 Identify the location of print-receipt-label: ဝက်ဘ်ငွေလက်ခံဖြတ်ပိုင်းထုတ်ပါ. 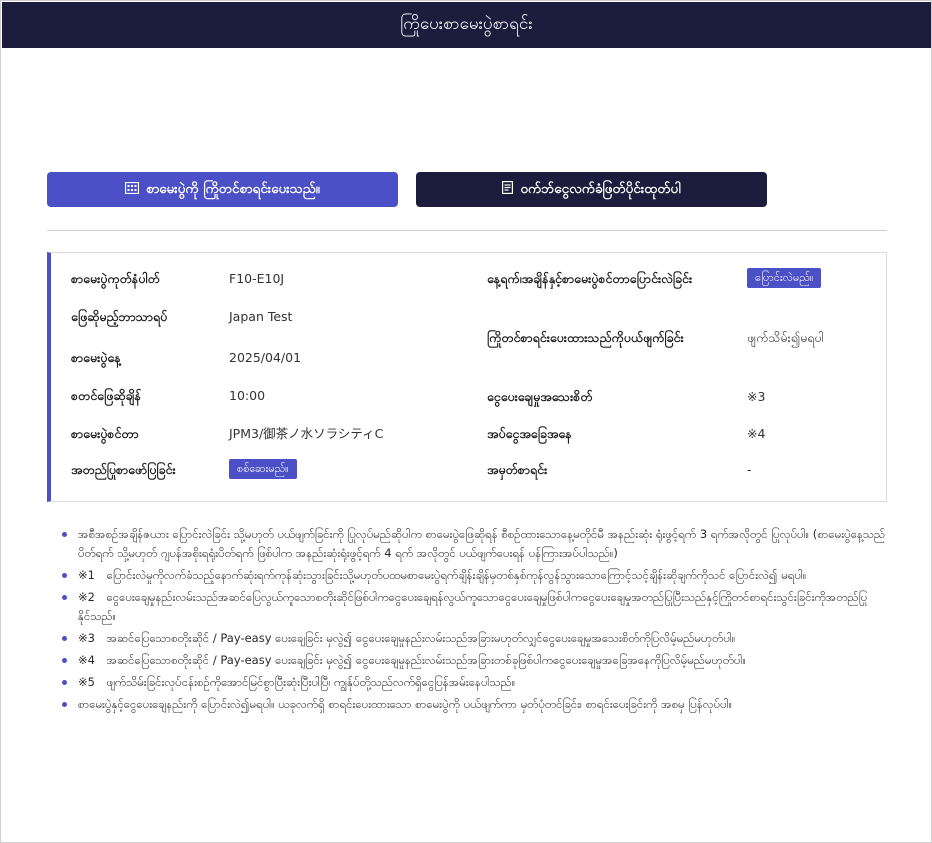
(600, 188).